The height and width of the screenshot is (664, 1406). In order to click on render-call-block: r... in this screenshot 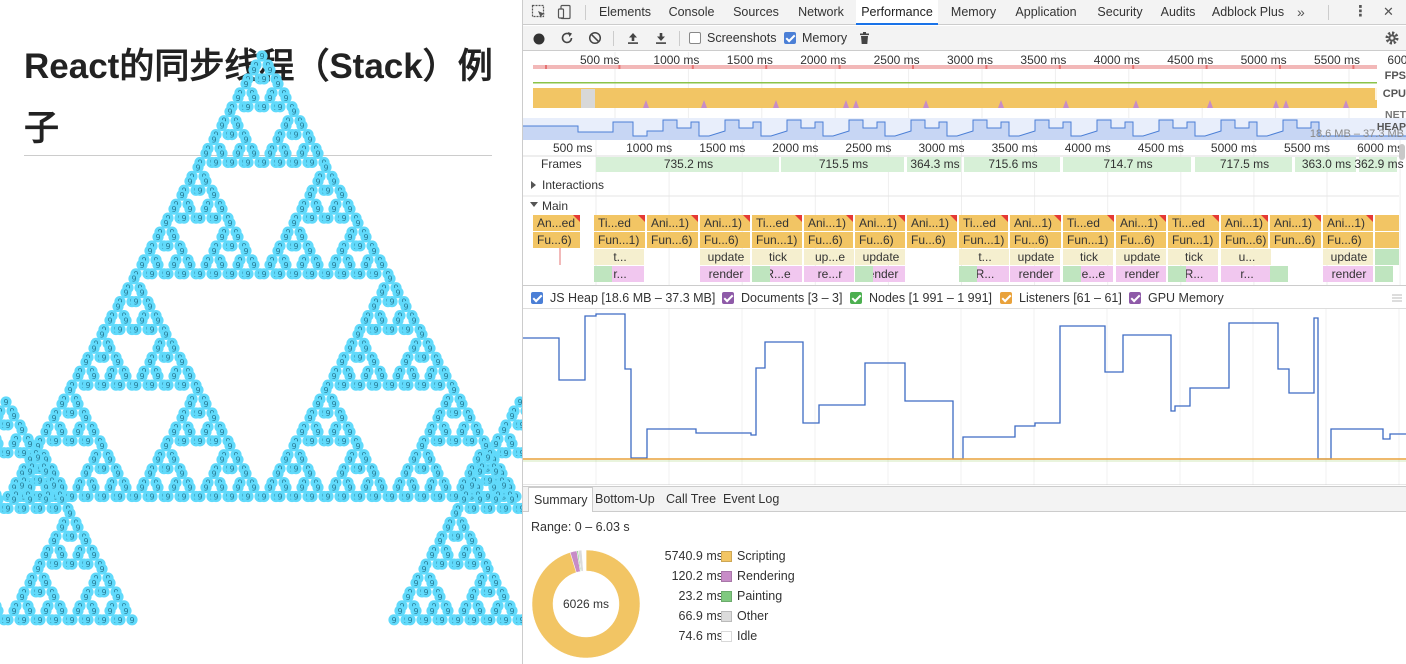, I will do `click(1246, 274)`.